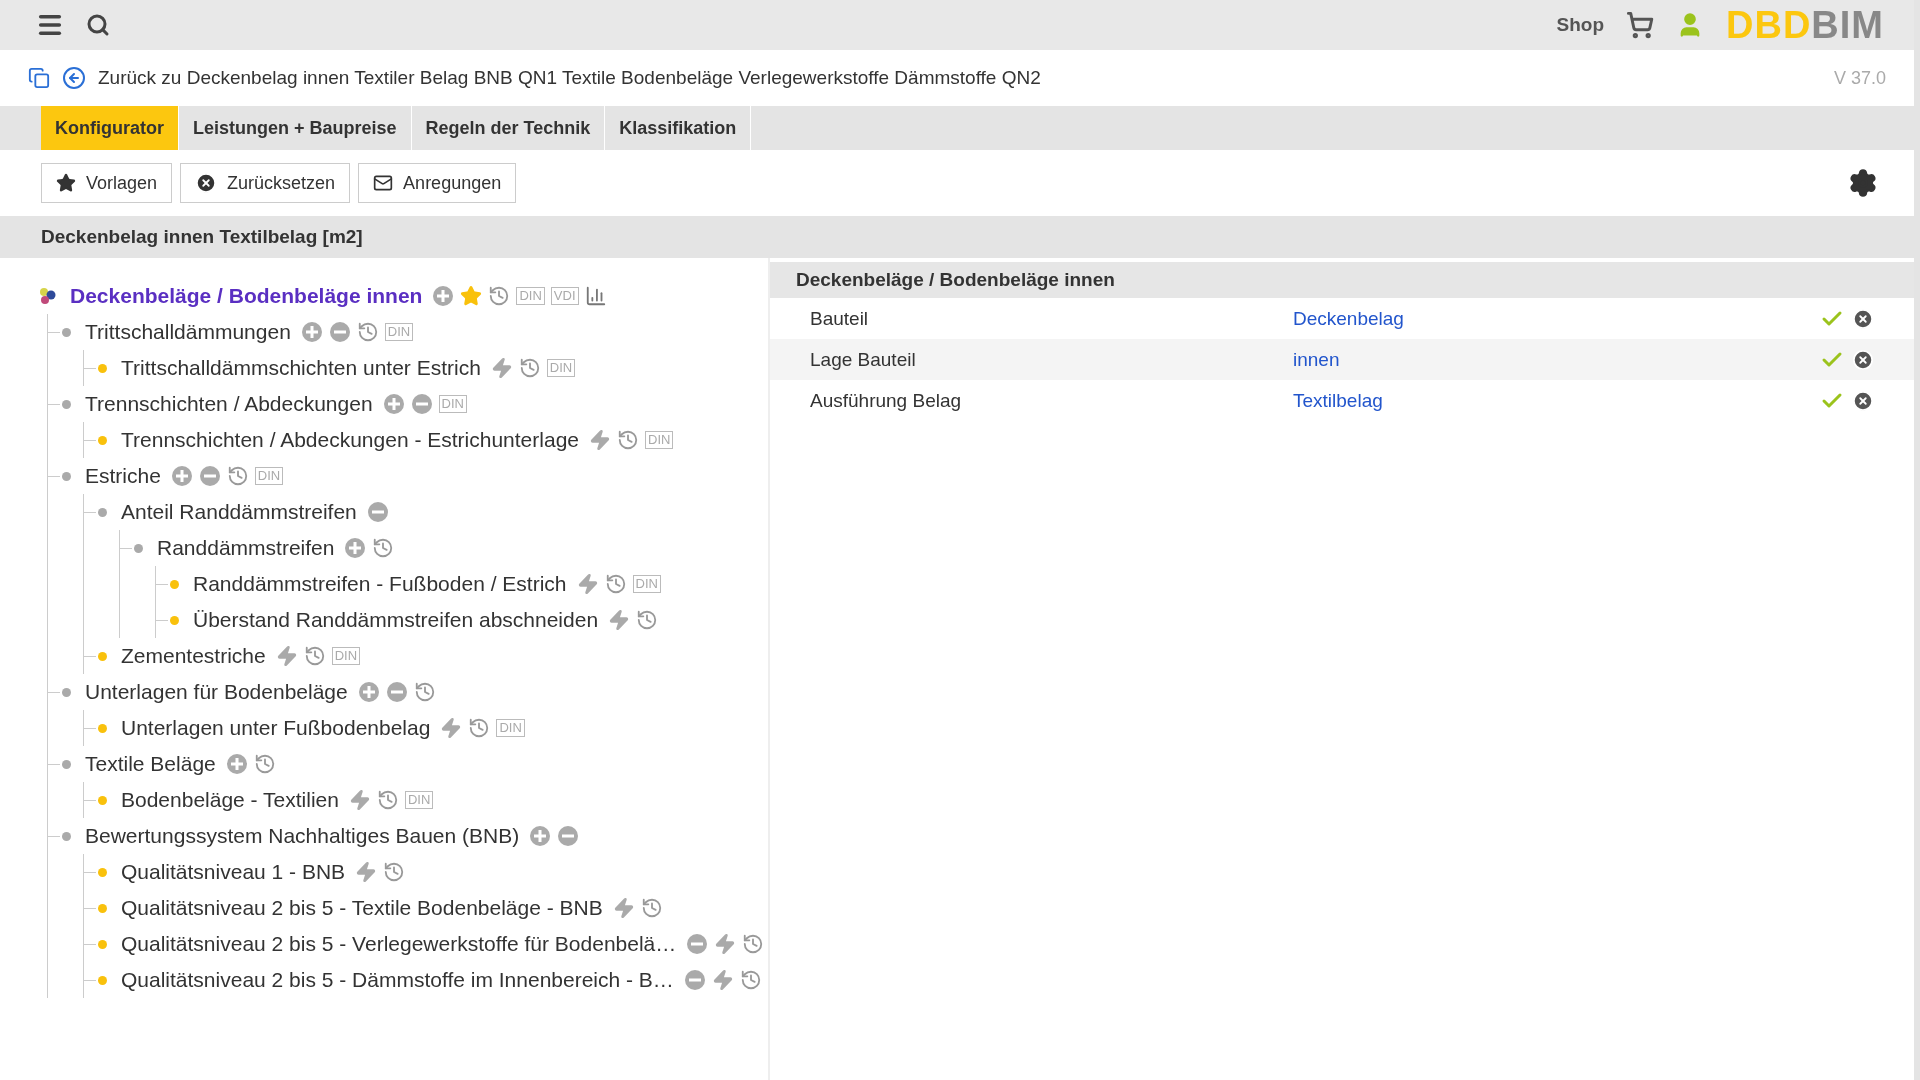  What do you see at coordinates (295, 128) in the screenshot?
I see `tab: Leistungen + Baupreise` at bounding box center [295, 128].